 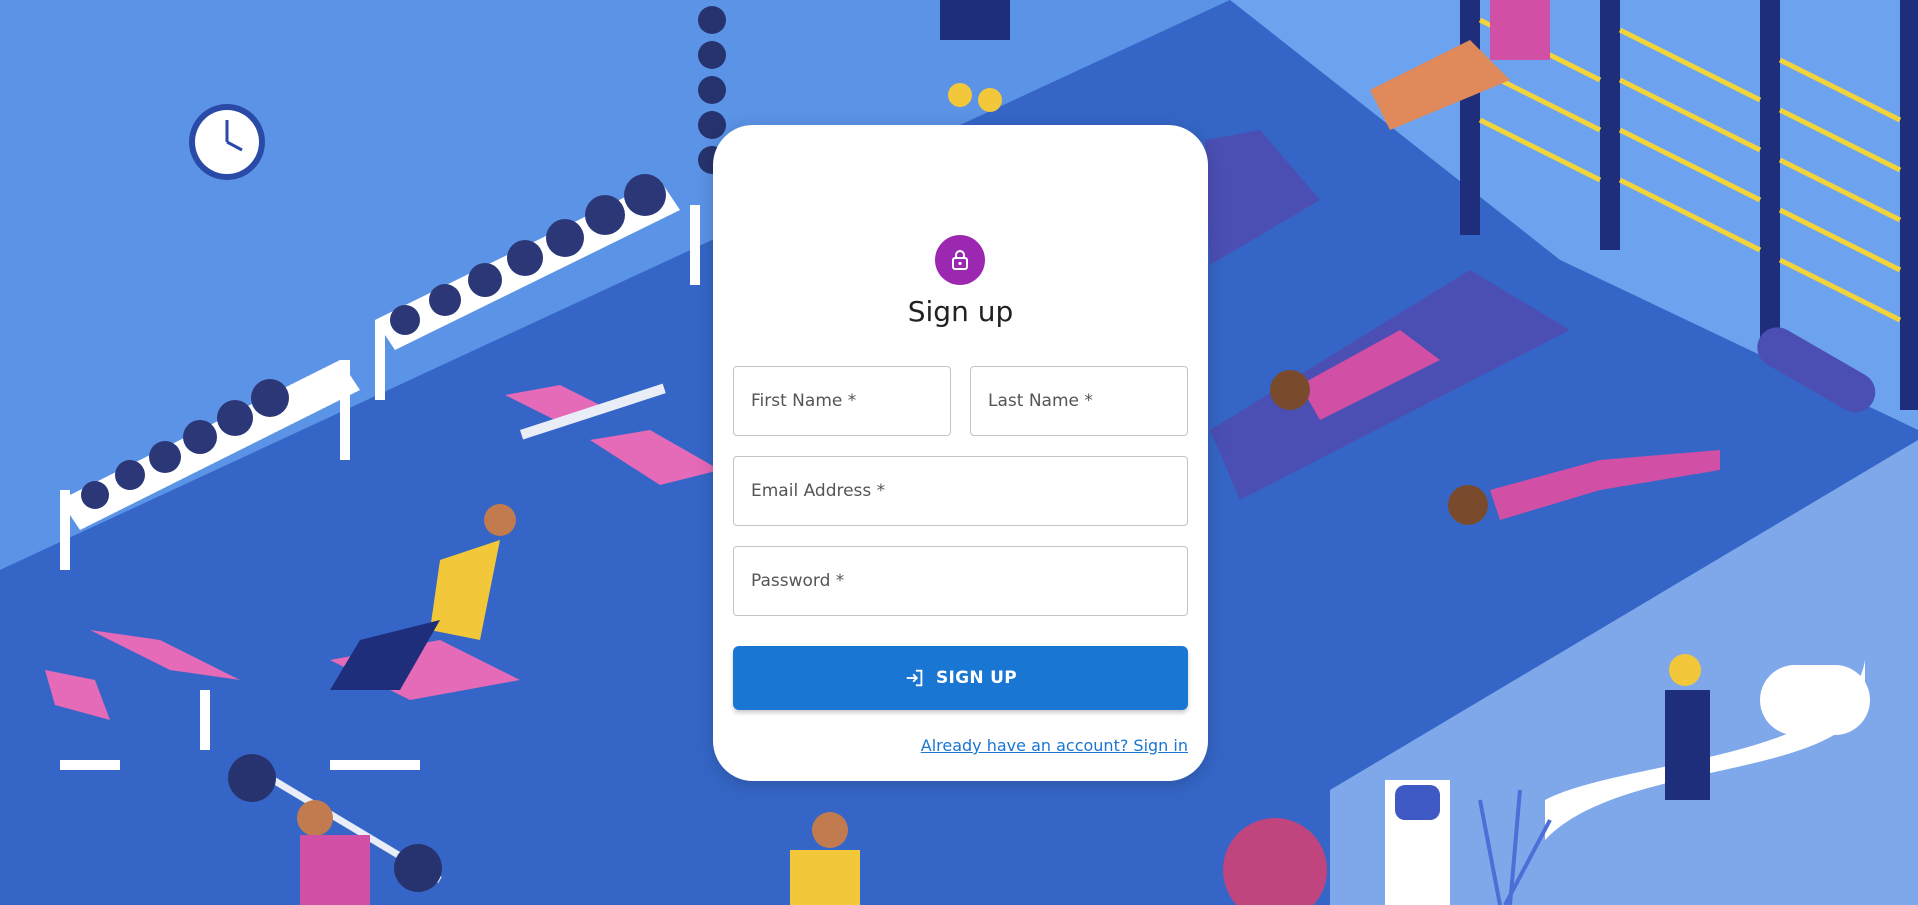 What do you see at coordinates (915, 678) in the screenshot?
I see `login-arrow-icon` at bounding box center [915, 678].